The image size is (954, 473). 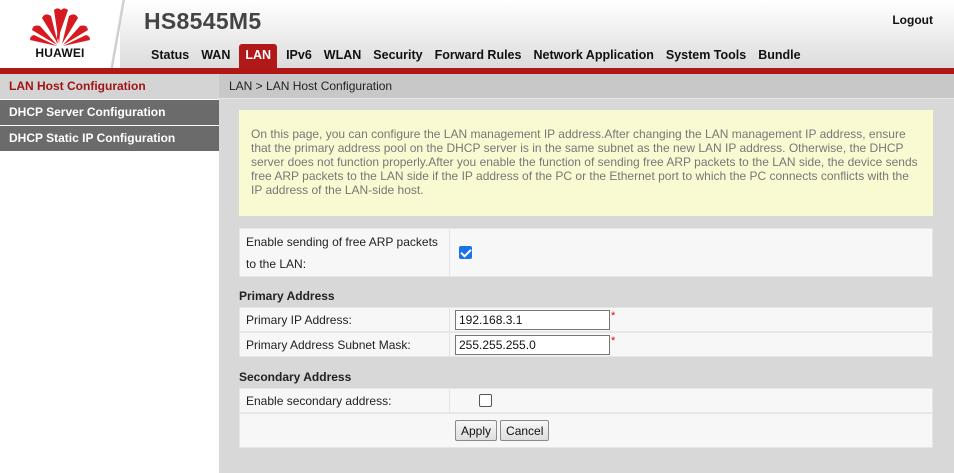 What do you see at coordinates (109, 139) in the screenshot?
I see `sidebar-item-dhcp-static-ip-configuration: DHCP Static IP Configuration` at bounding box center [109, 139].